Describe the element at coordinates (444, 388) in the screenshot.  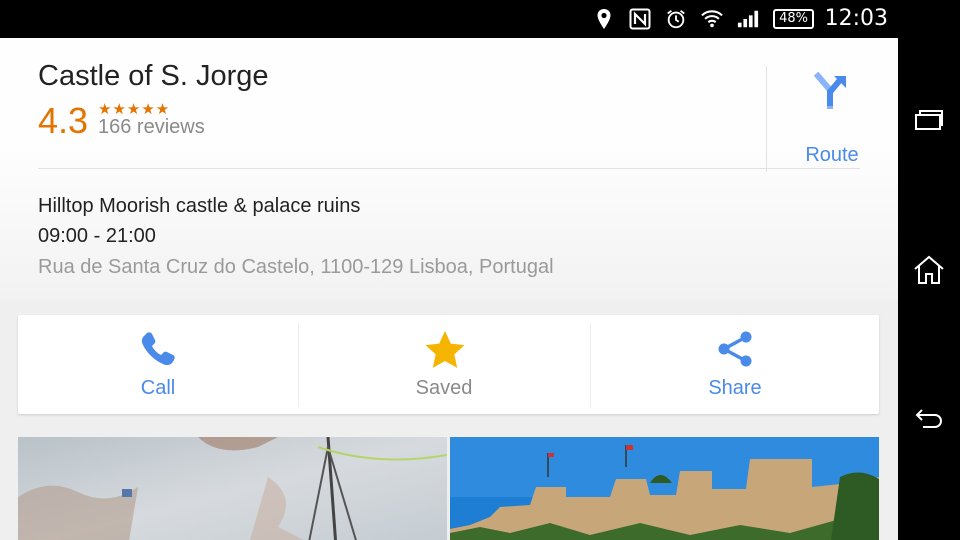
I see `saved-label: Saved` at that location.